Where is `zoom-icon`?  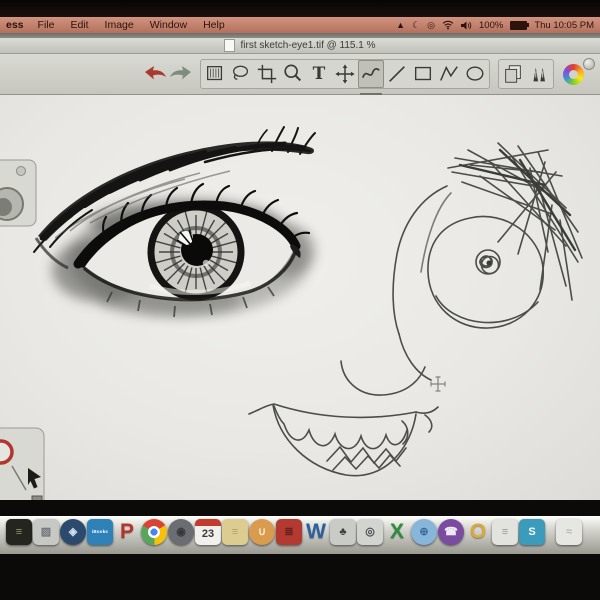
zoom-icon is located at coordinates (293, 73).